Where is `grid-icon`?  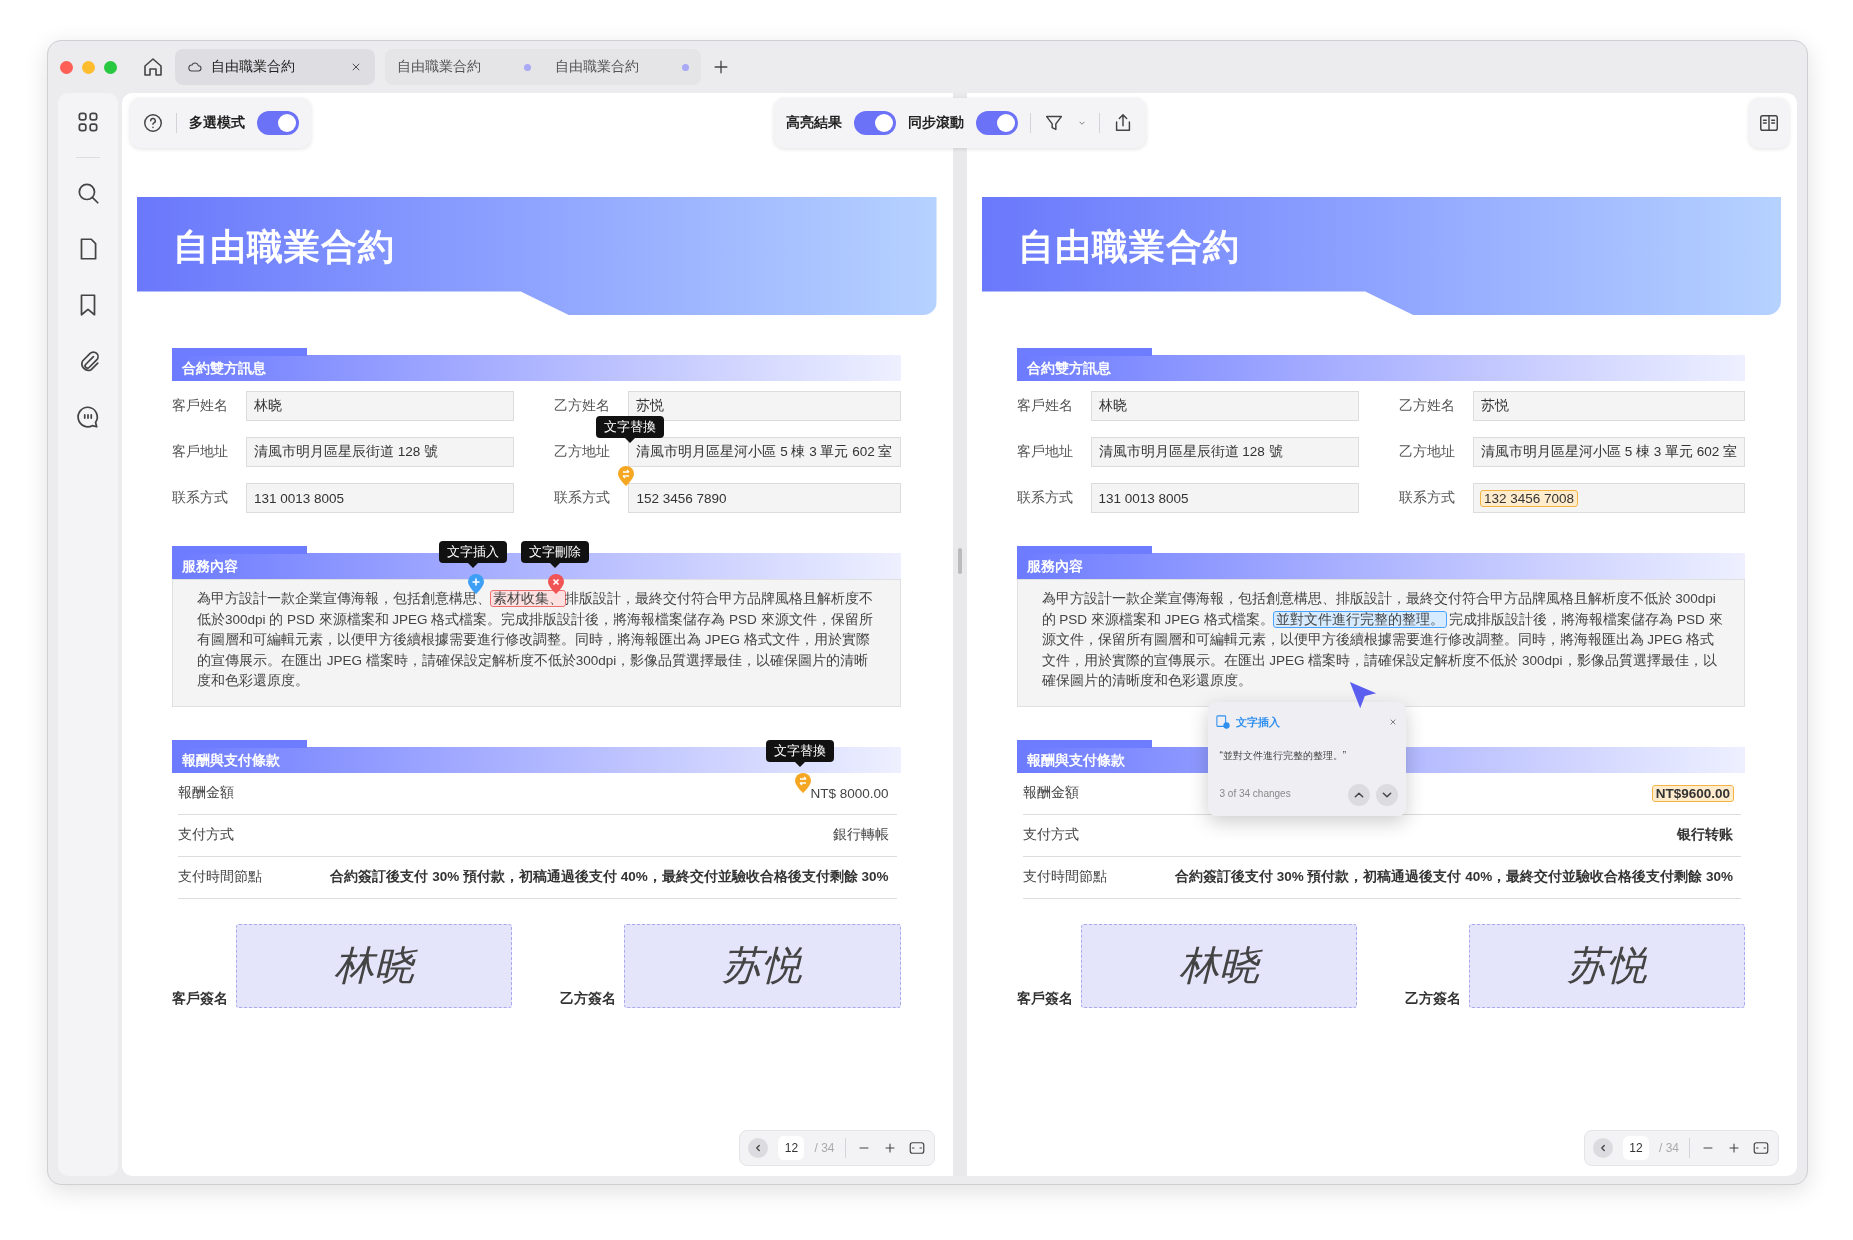
grid-icon is located at coordinates (88, 122).